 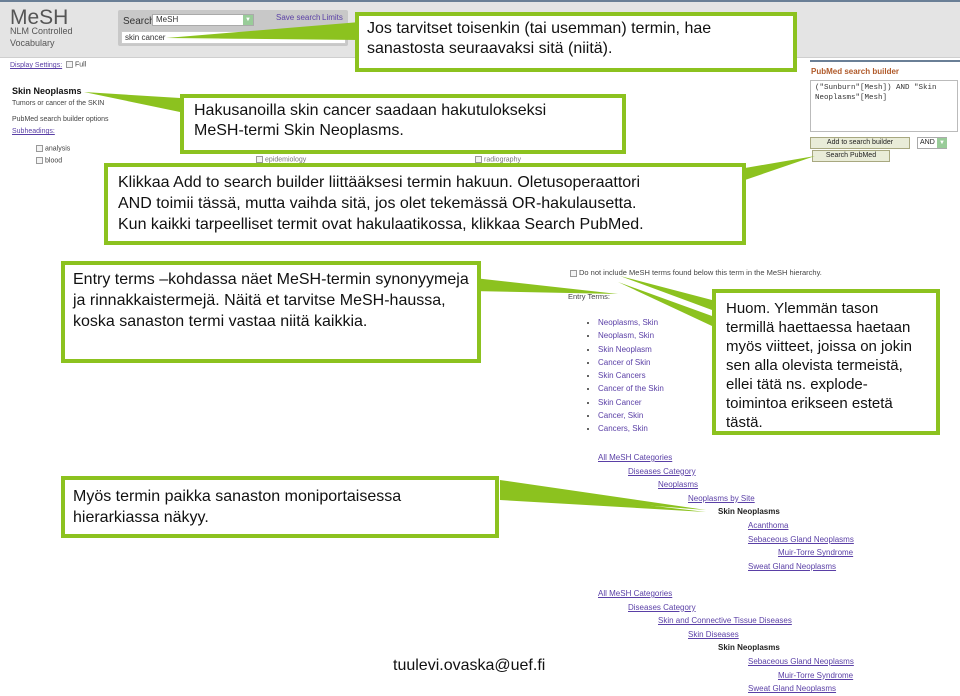 What do you see at coordinates (851, 156) in the screenshot?
I see `search-pubmed-button: Search PubMed` at bounding box center [851, 156].